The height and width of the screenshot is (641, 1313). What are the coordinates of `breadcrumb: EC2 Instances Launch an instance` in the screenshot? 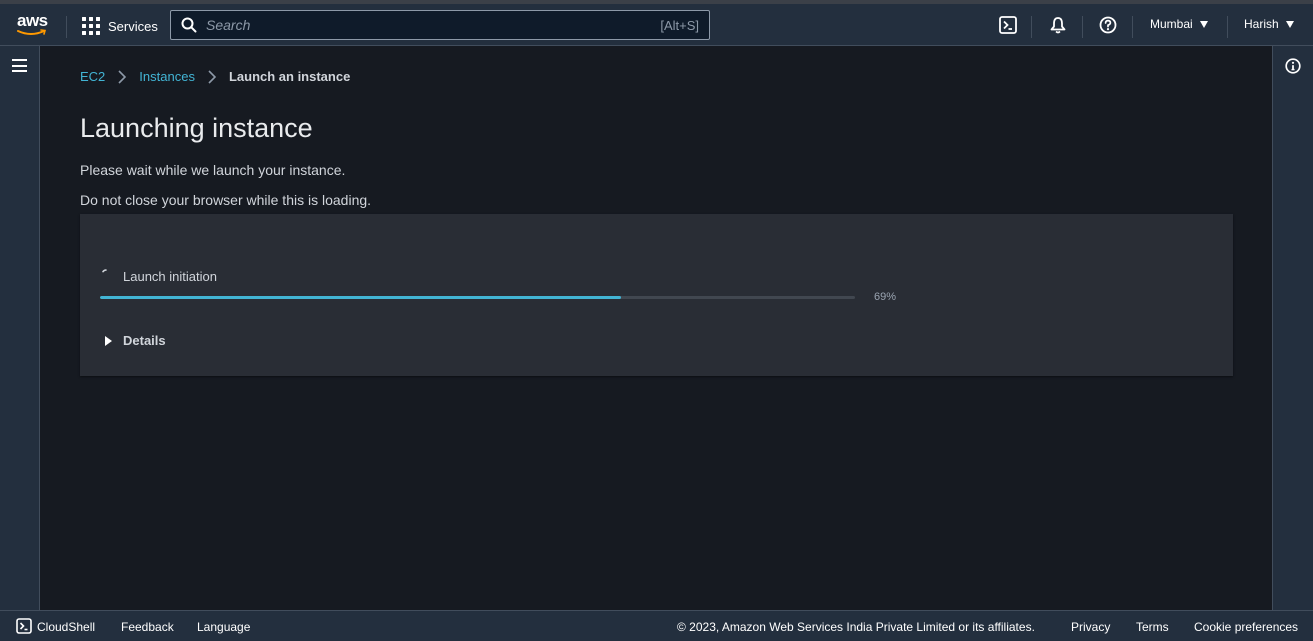 It's located at (215, 76).